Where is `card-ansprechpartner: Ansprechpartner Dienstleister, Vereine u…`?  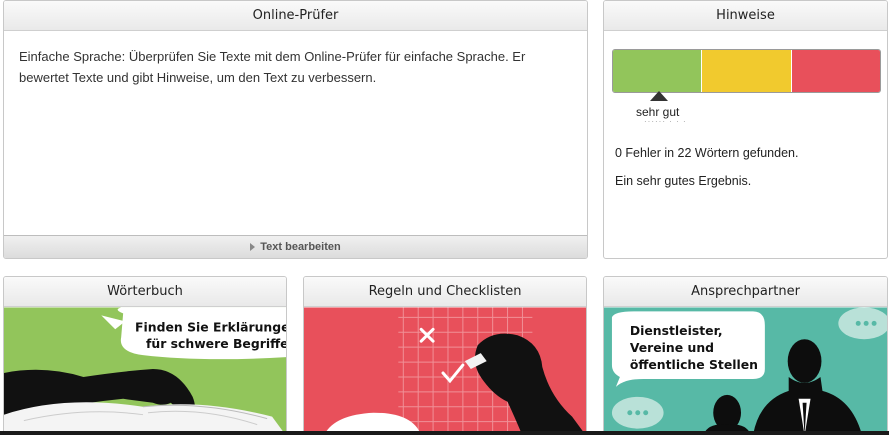 card-ansprechpartner: Ansprechpartner Dienstleister, Vereine u… is located at coordinates (745, 355).